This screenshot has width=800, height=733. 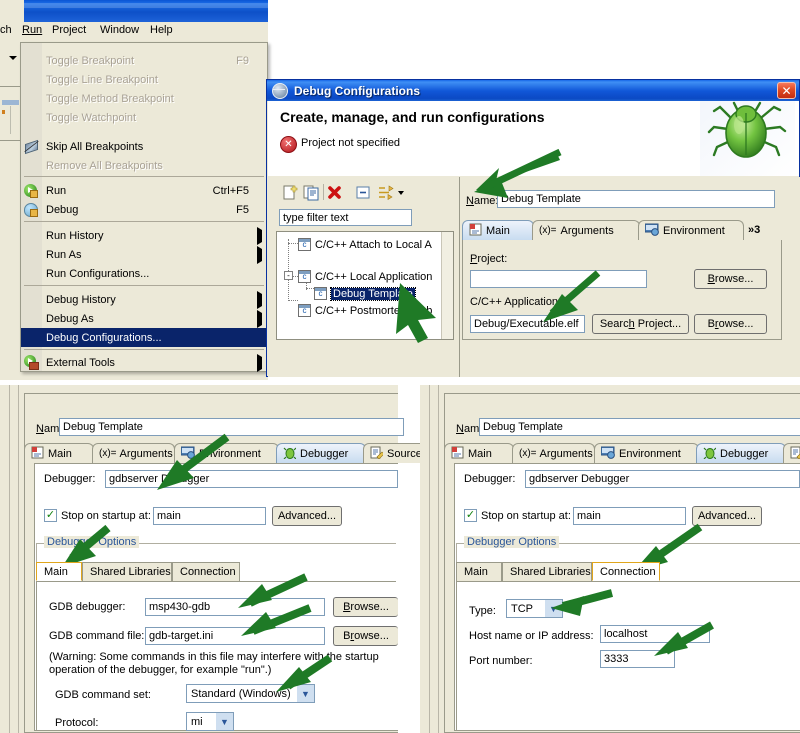 What do you see at coordinates (290, 192) in the screenshot?
I see `new-configuration-icon` at bounding box center [290, 192].